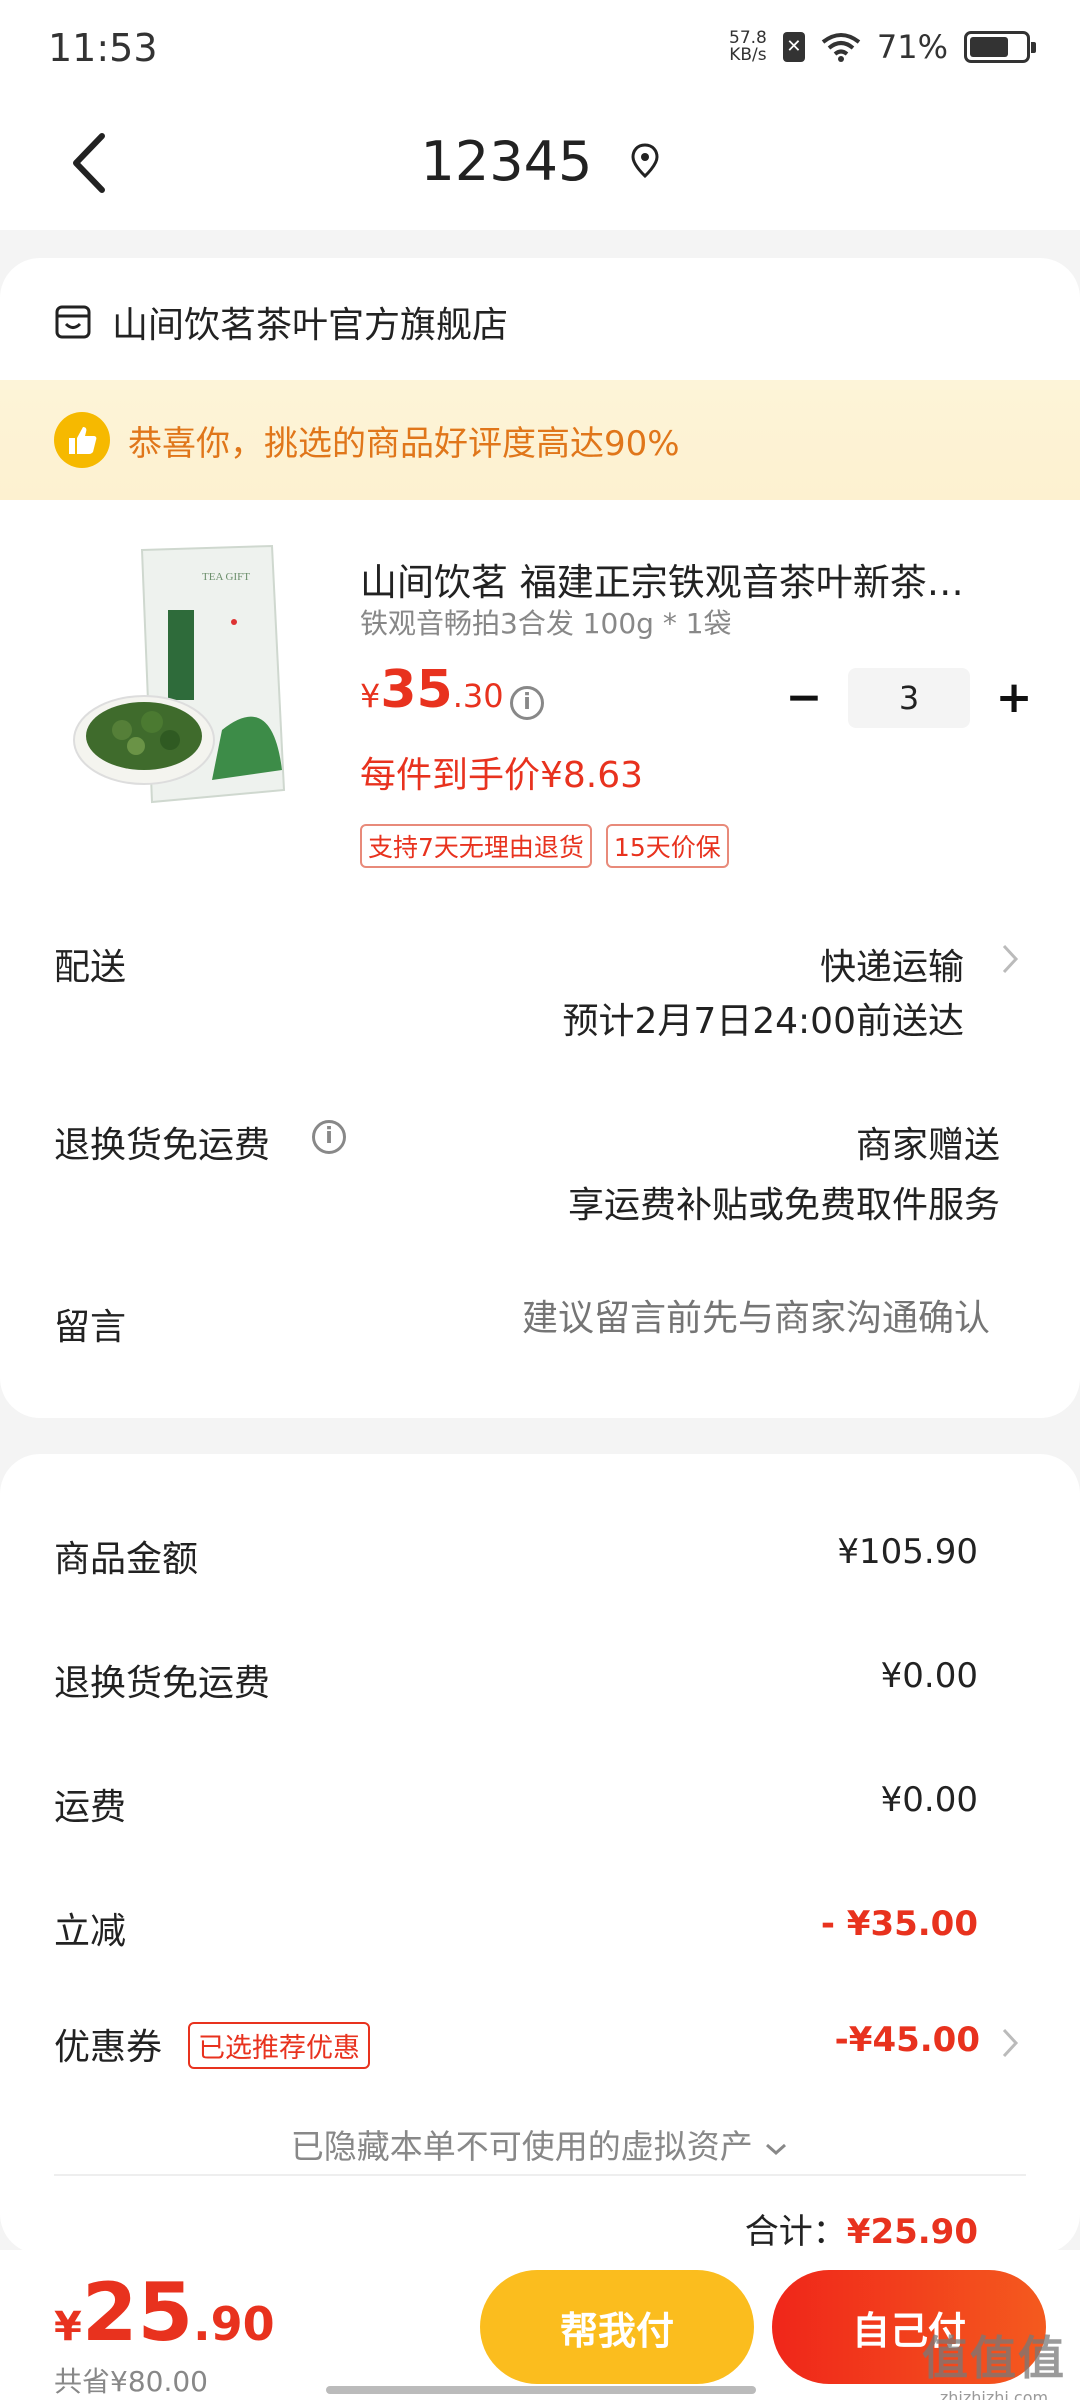 This screenshot has width=1080, height=2400. Describe the element at coordinates (90, 967) in the screenshot. I see `delivery-label: 配送` at that location.